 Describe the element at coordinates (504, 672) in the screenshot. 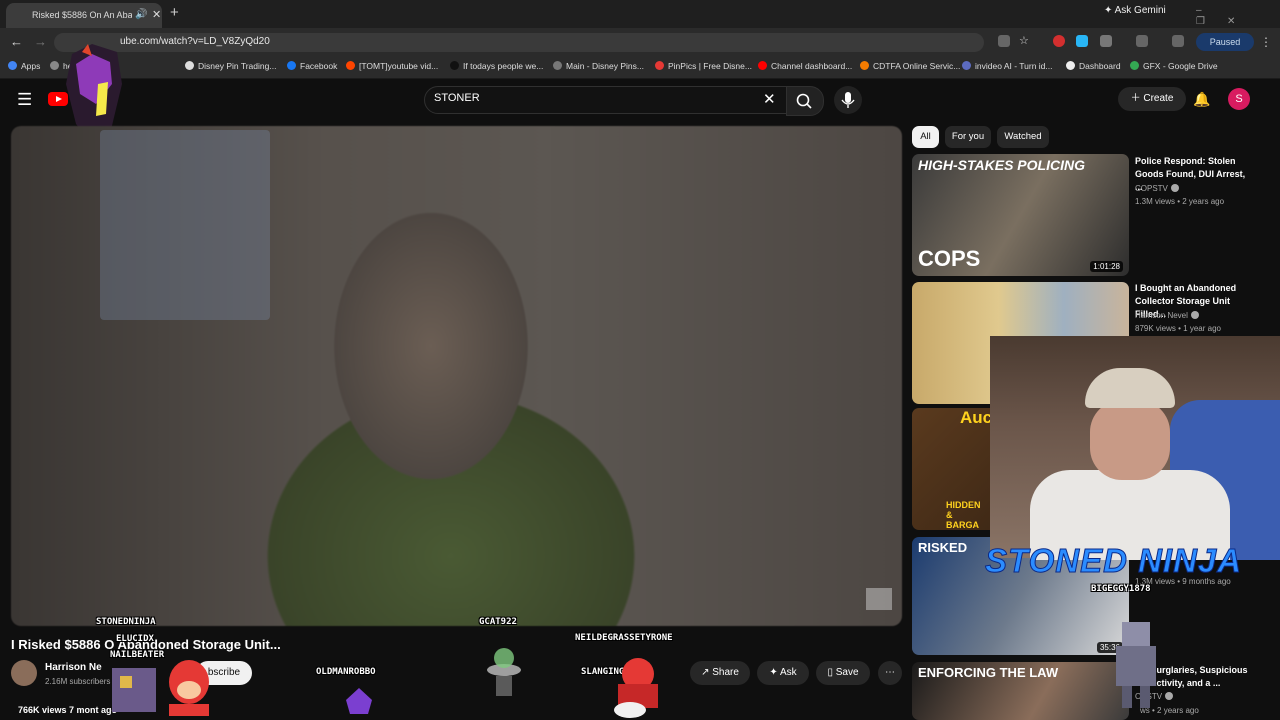

I see `viewer-sprite-ufo` at that location.